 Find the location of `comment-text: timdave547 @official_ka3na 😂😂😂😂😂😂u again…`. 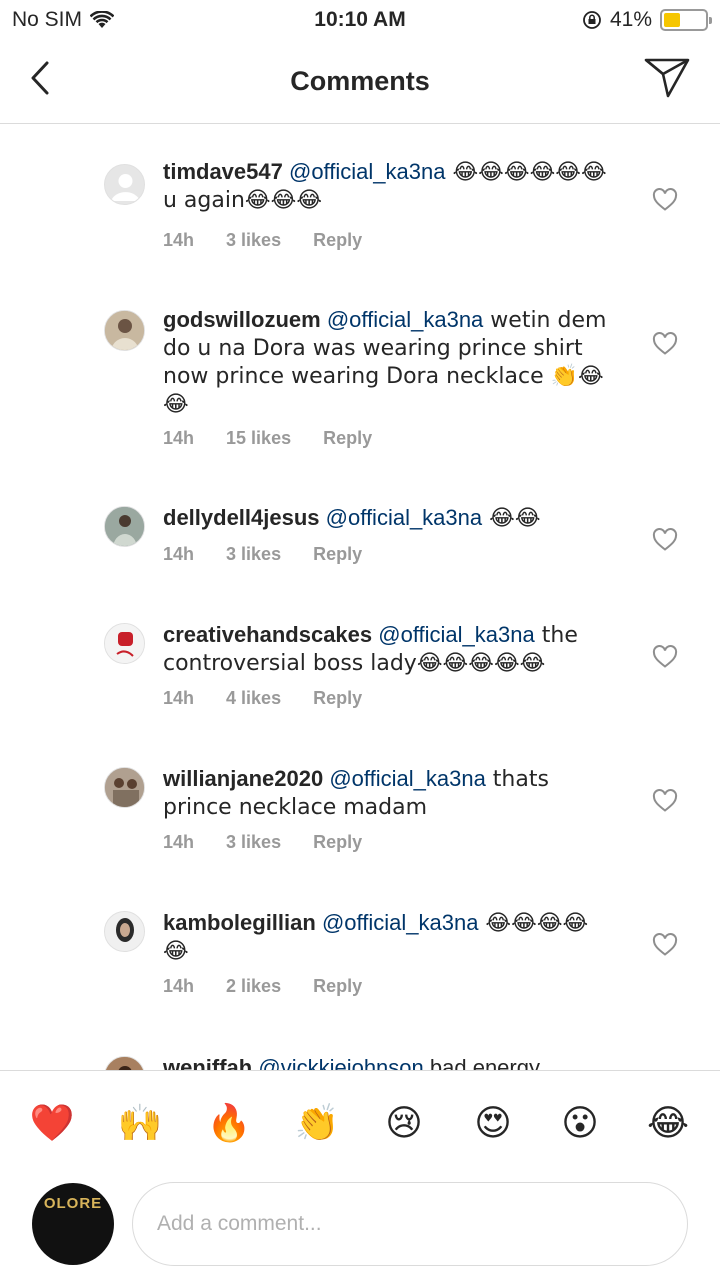

comment-text: timdave547 @official_ka3na 😂😂😂😂😂😂u again… is located at coordinates (385, 186).